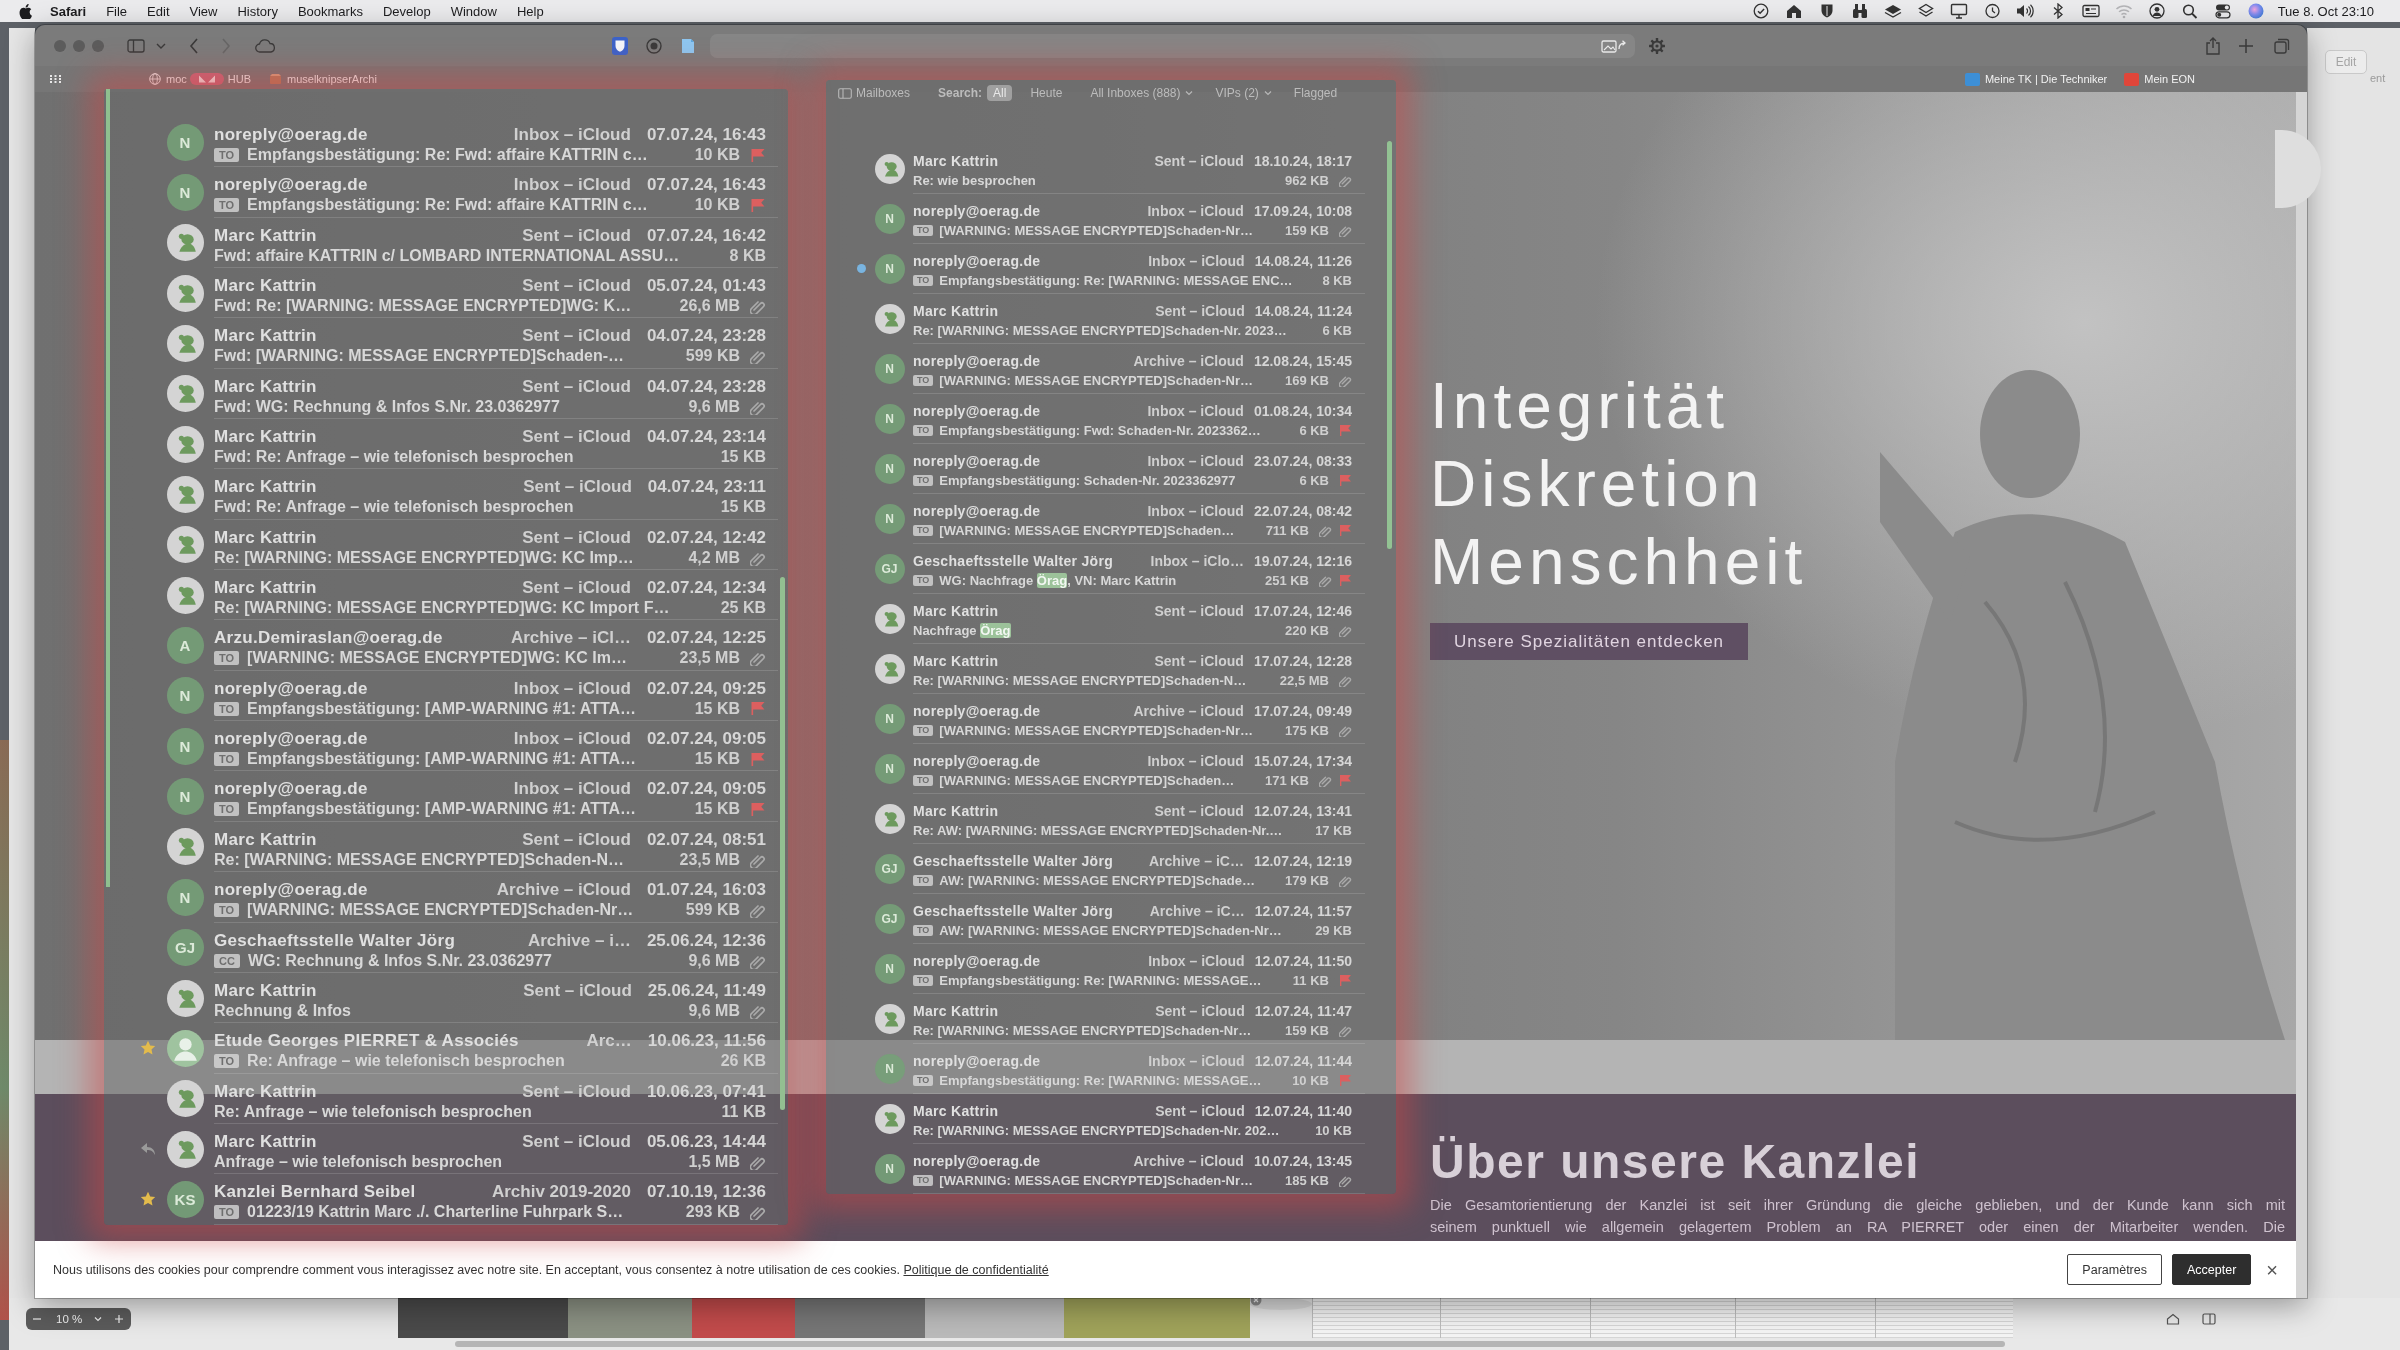  Describe the element at coordinates (406, 11) in the screenshot. I see `menu-item: Develop` at that location.